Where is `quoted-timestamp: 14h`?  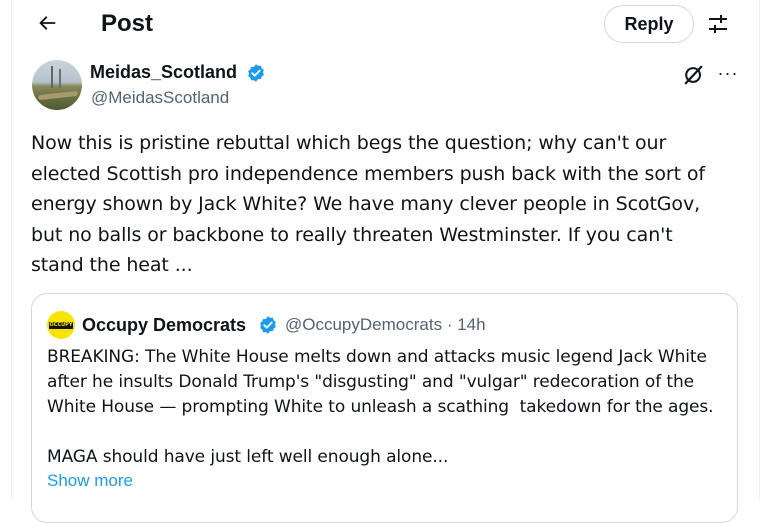
quoted-timestamp: 14h is located at coordinates (471, 324).